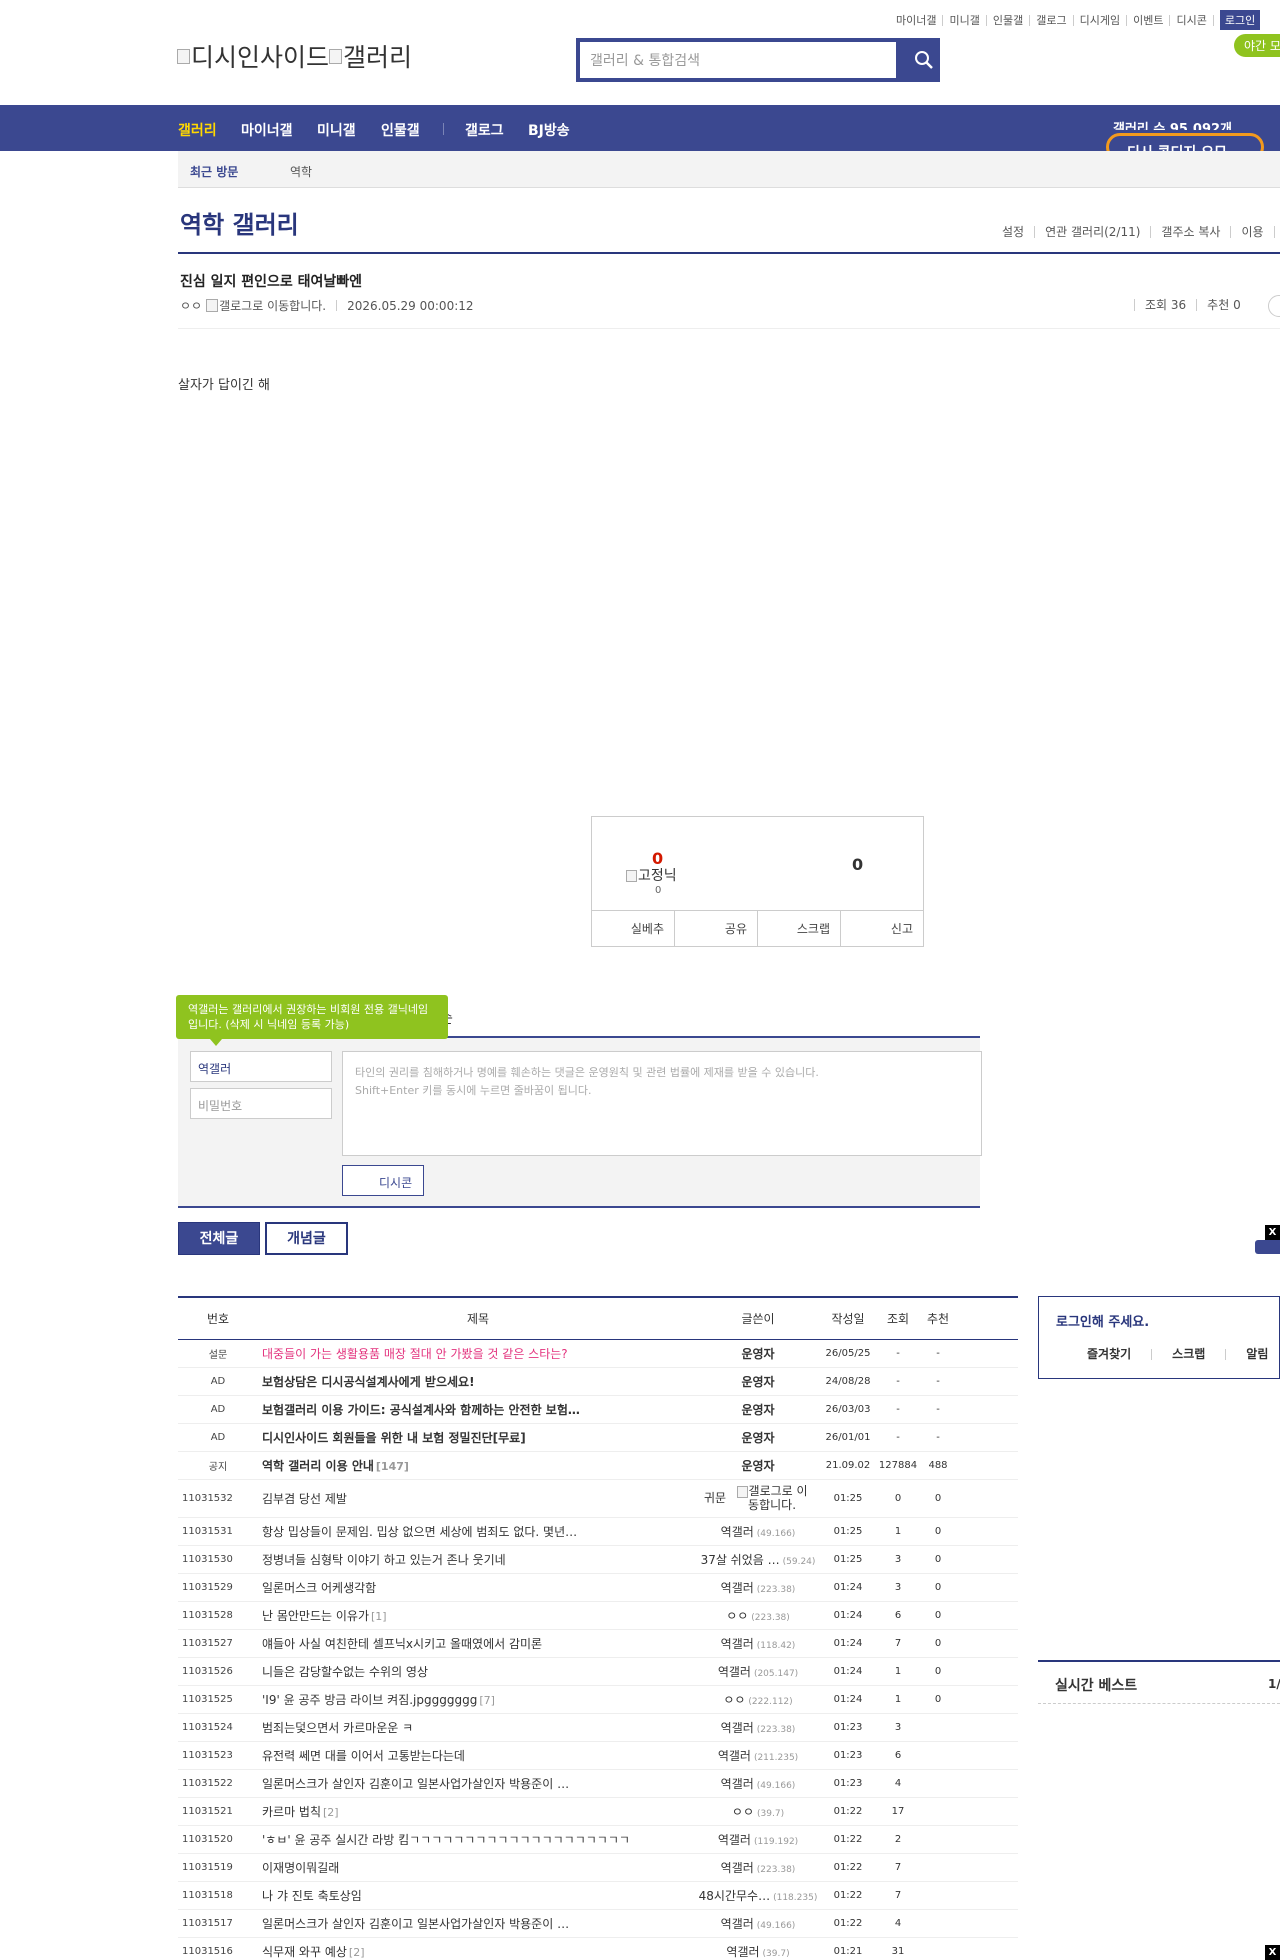  Describe the element at coordinates (478, 1755) in the screenshot. I see `post-title-cell: 유전력 쎄면 대를 이어서 고통받는다는데` at that location.